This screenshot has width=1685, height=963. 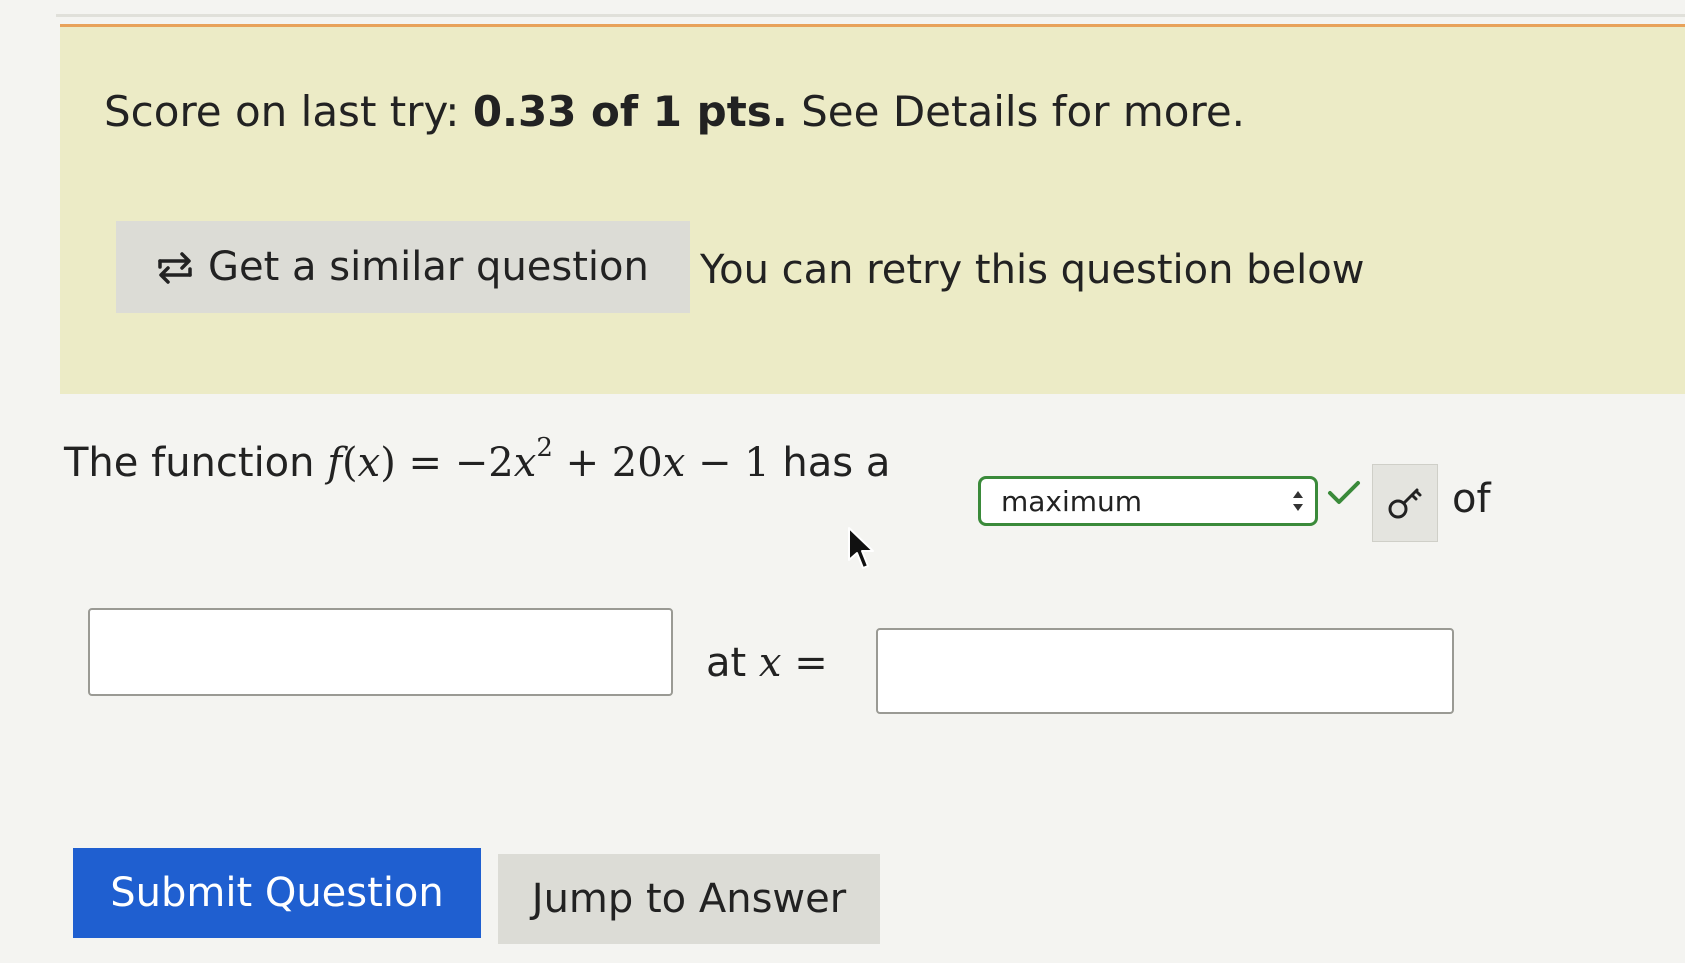 What do you see at coordinates (282, 111) in the screenshot?
I see `score-prefix: Score on last try:` at bounding box center [282, 111].